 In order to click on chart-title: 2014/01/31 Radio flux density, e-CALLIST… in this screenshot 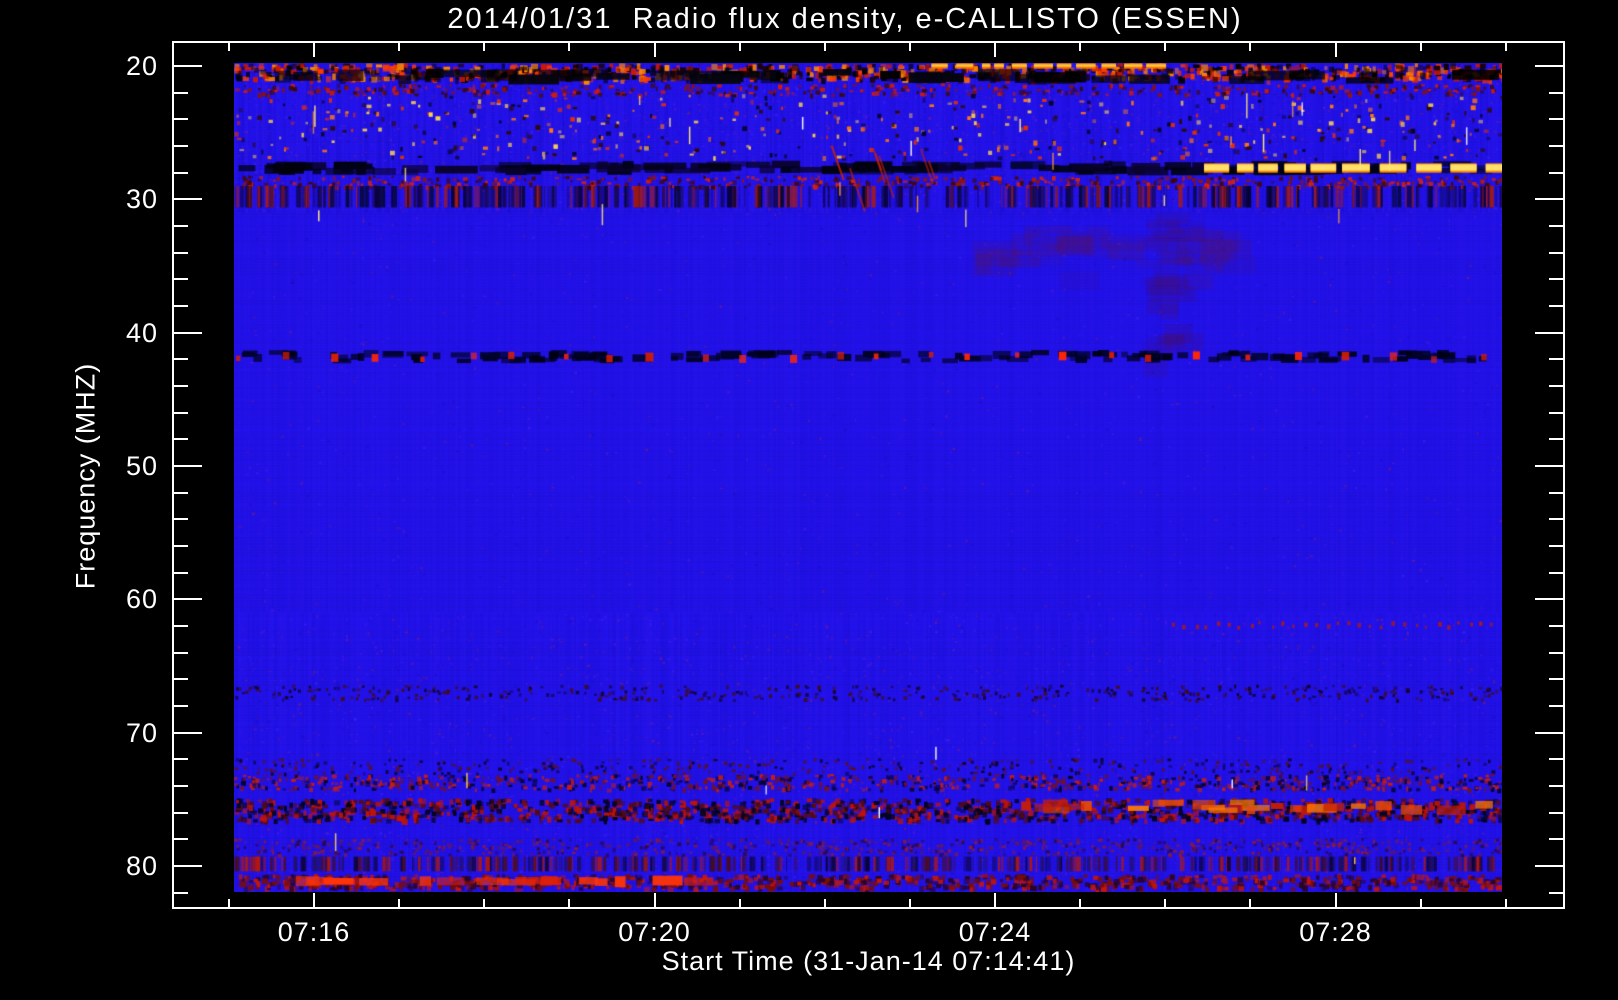, I will do `click(845, 19)`.